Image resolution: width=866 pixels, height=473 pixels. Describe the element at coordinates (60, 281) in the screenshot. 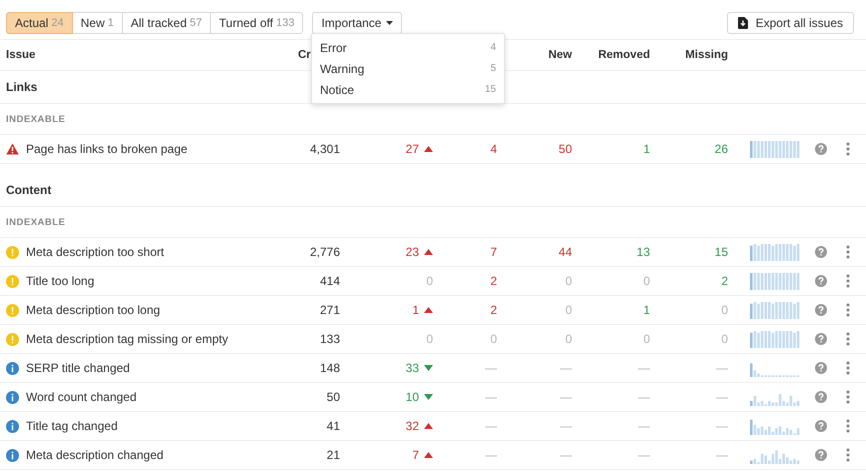

I see `issue-name: Title too long` at that location.